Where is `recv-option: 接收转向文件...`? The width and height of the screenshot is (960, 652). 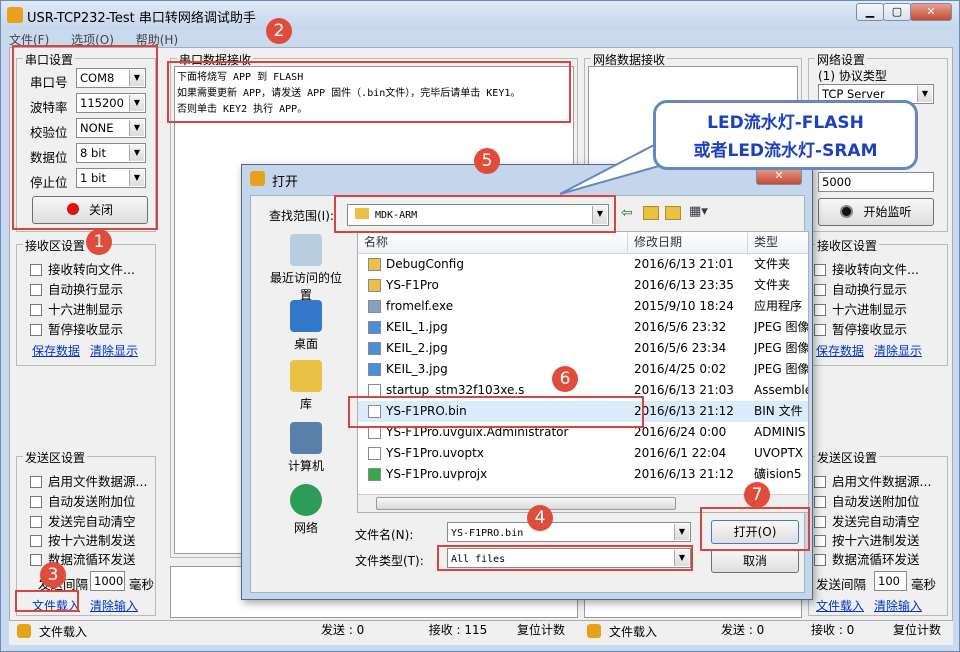
recv-option: 接收转向文件... is located at coordinates (82, 268).